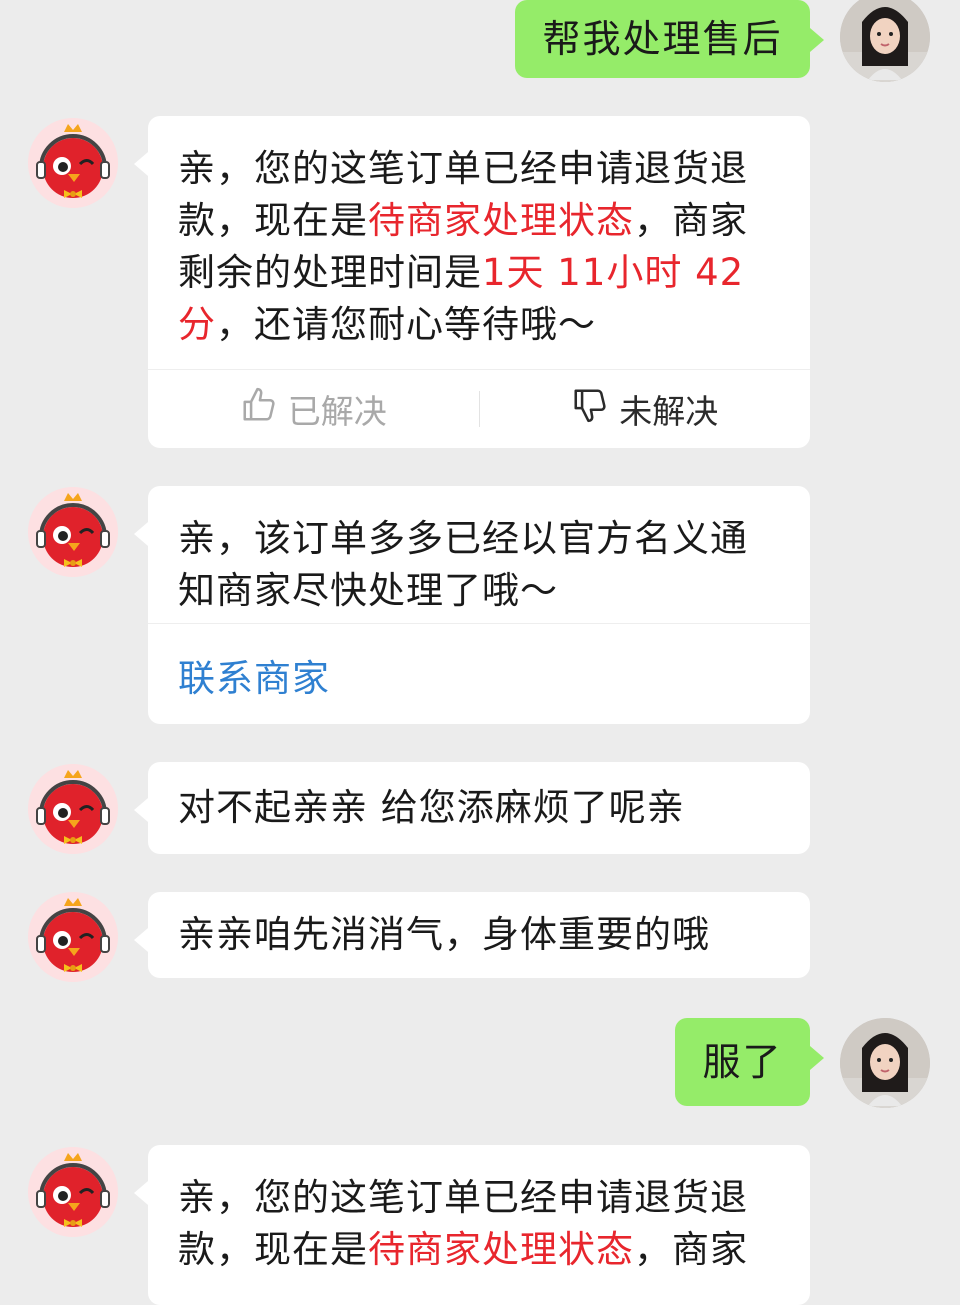 Image resolution: width=960 pixels, height=1305 pixels. Describe the element at coordinates (590, 409) in the screenshot. I see `thumbs-down-icon` at that location.